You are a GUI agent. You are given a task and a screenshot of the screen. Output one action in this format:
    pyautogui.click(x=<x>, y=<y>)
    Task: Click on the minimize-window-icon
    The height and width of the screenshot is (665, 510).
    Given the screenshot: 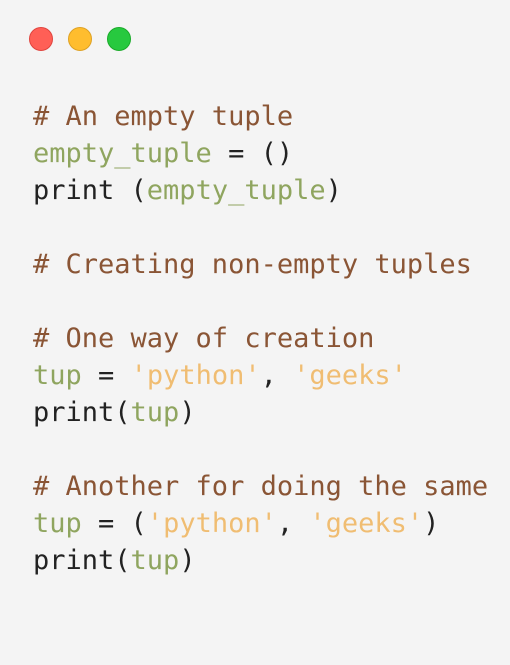 What is the action you would take?
    pyautogui.click(x=80, y=39)
    